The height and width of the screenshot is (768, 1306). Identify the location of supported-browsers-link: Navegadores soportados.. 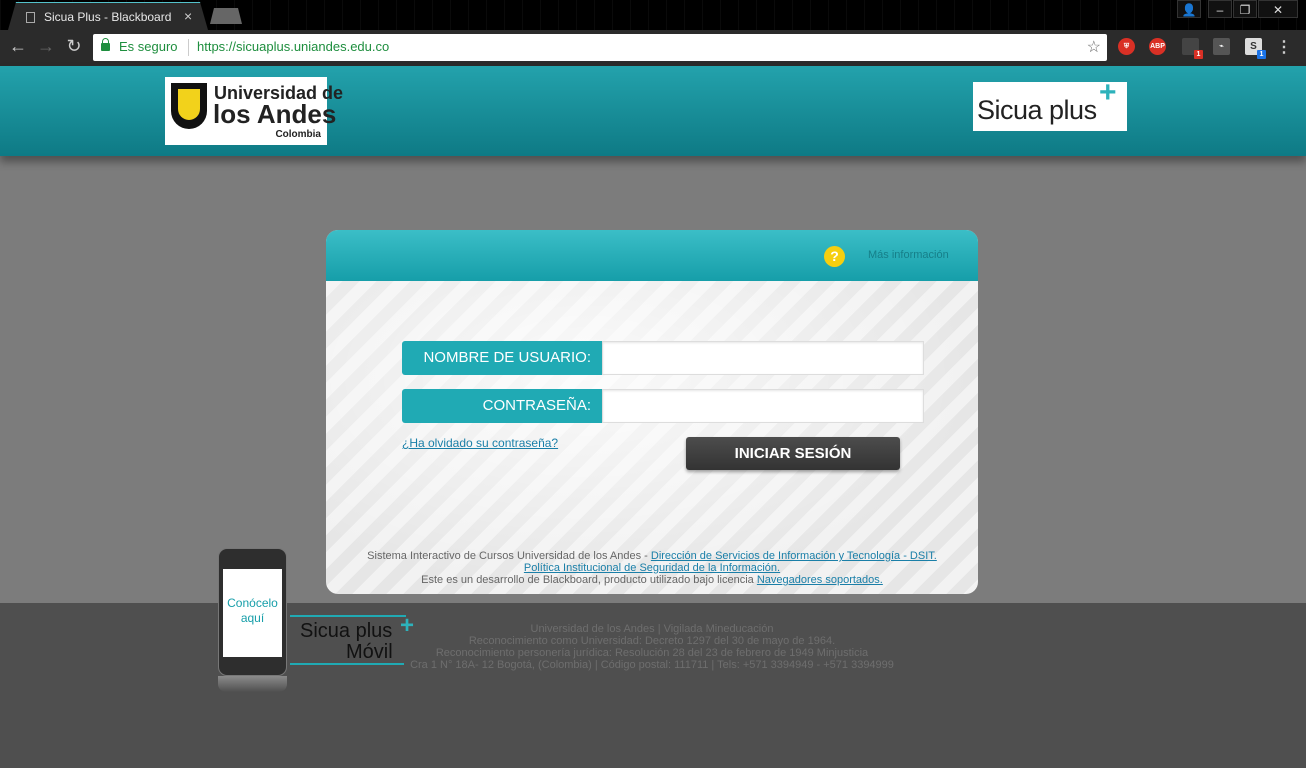
(820, 580).